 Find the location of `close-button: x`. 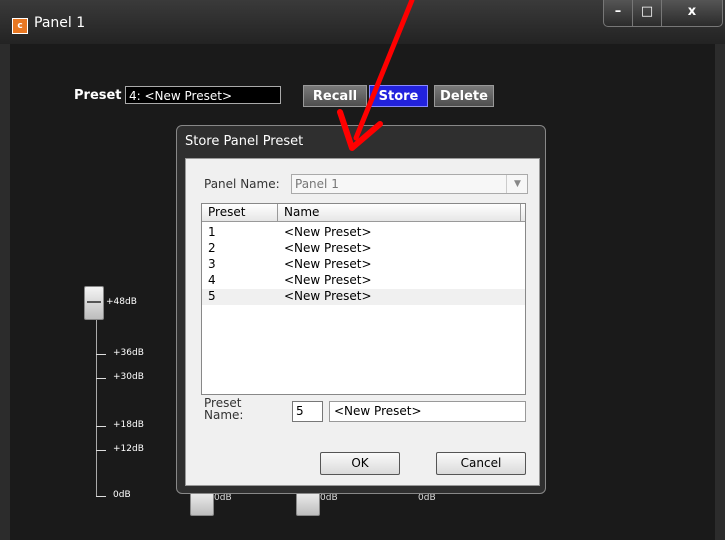

close-button: x is located at coordinates (692, 13).